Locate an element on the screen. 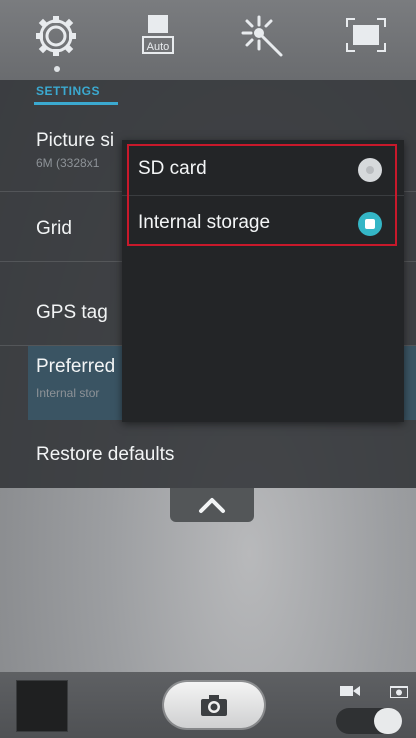 This screenshot has height=738, width=416. settings-button is located at coordinates (56, 36).